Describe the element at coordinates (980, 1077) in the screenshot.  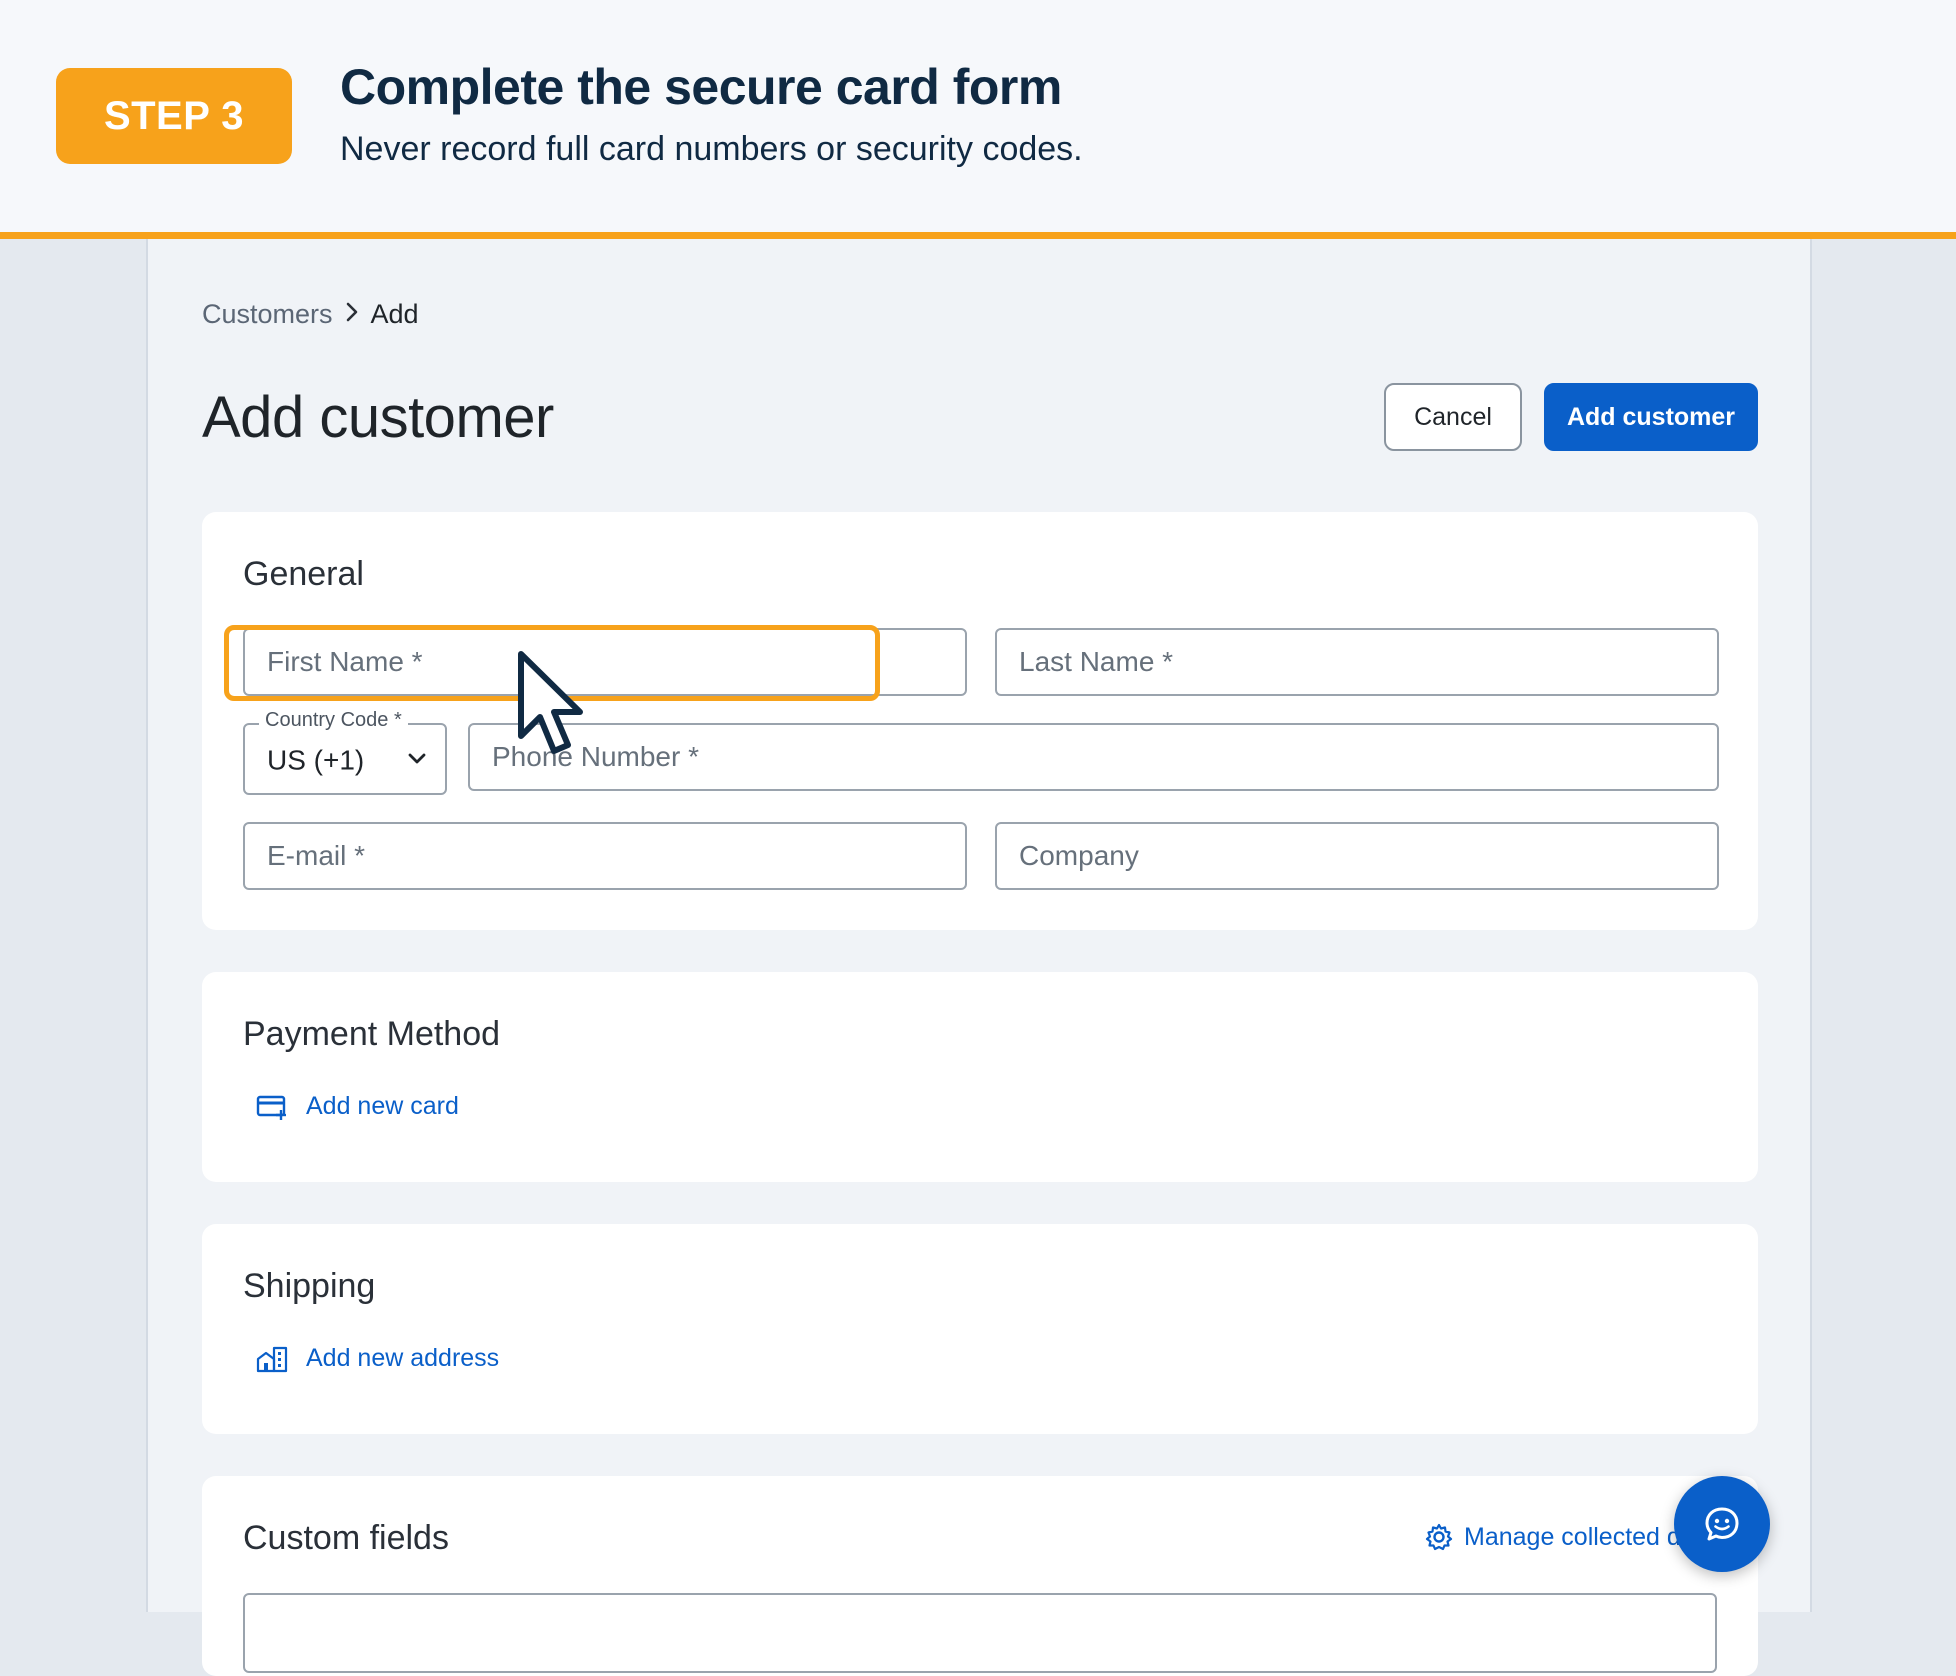
I see `payment-method-section: Payment Method Add new card` at that location.